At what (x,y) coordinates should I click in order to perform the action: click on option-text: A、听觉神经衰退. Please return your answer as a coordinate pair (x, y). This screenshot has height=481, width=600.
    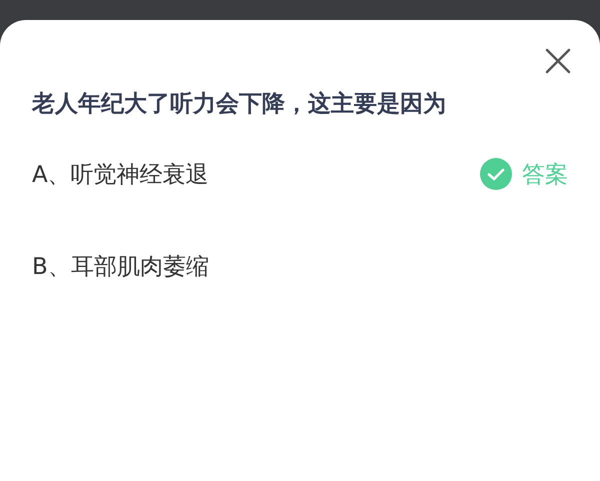
    Looking at the image, I should click on (120, 174).